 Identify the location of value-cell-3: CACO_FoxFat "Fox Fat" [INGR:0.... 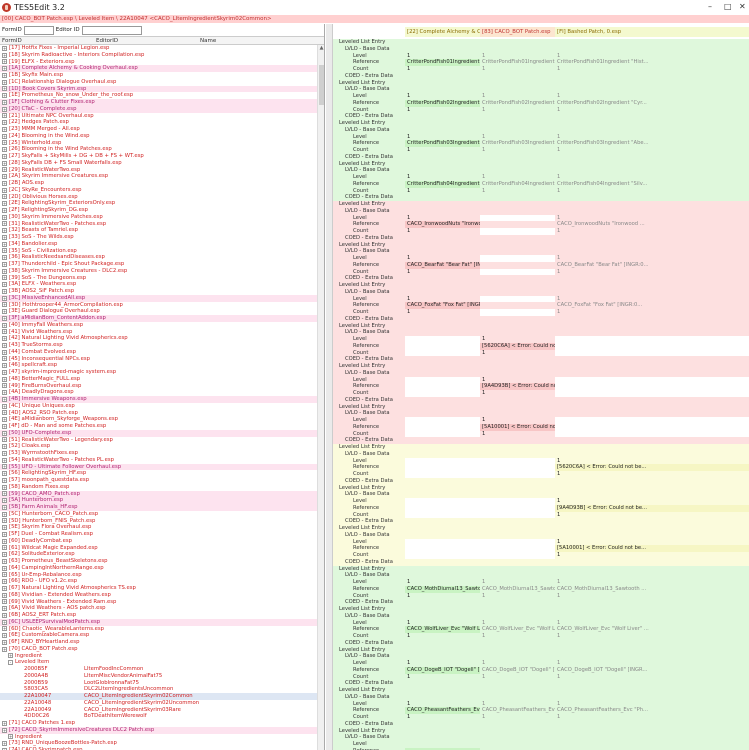
(652, 305).